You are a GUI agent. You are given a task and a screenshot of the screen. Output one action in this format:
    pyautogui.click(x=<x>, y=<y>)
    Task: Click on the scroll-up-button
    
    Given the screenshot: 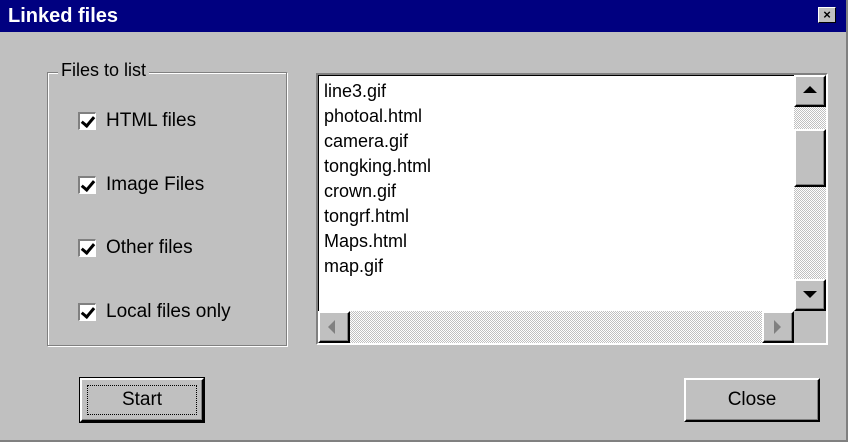 What is the action you would take?
    pyautogui.click(x=810, y=91)
    